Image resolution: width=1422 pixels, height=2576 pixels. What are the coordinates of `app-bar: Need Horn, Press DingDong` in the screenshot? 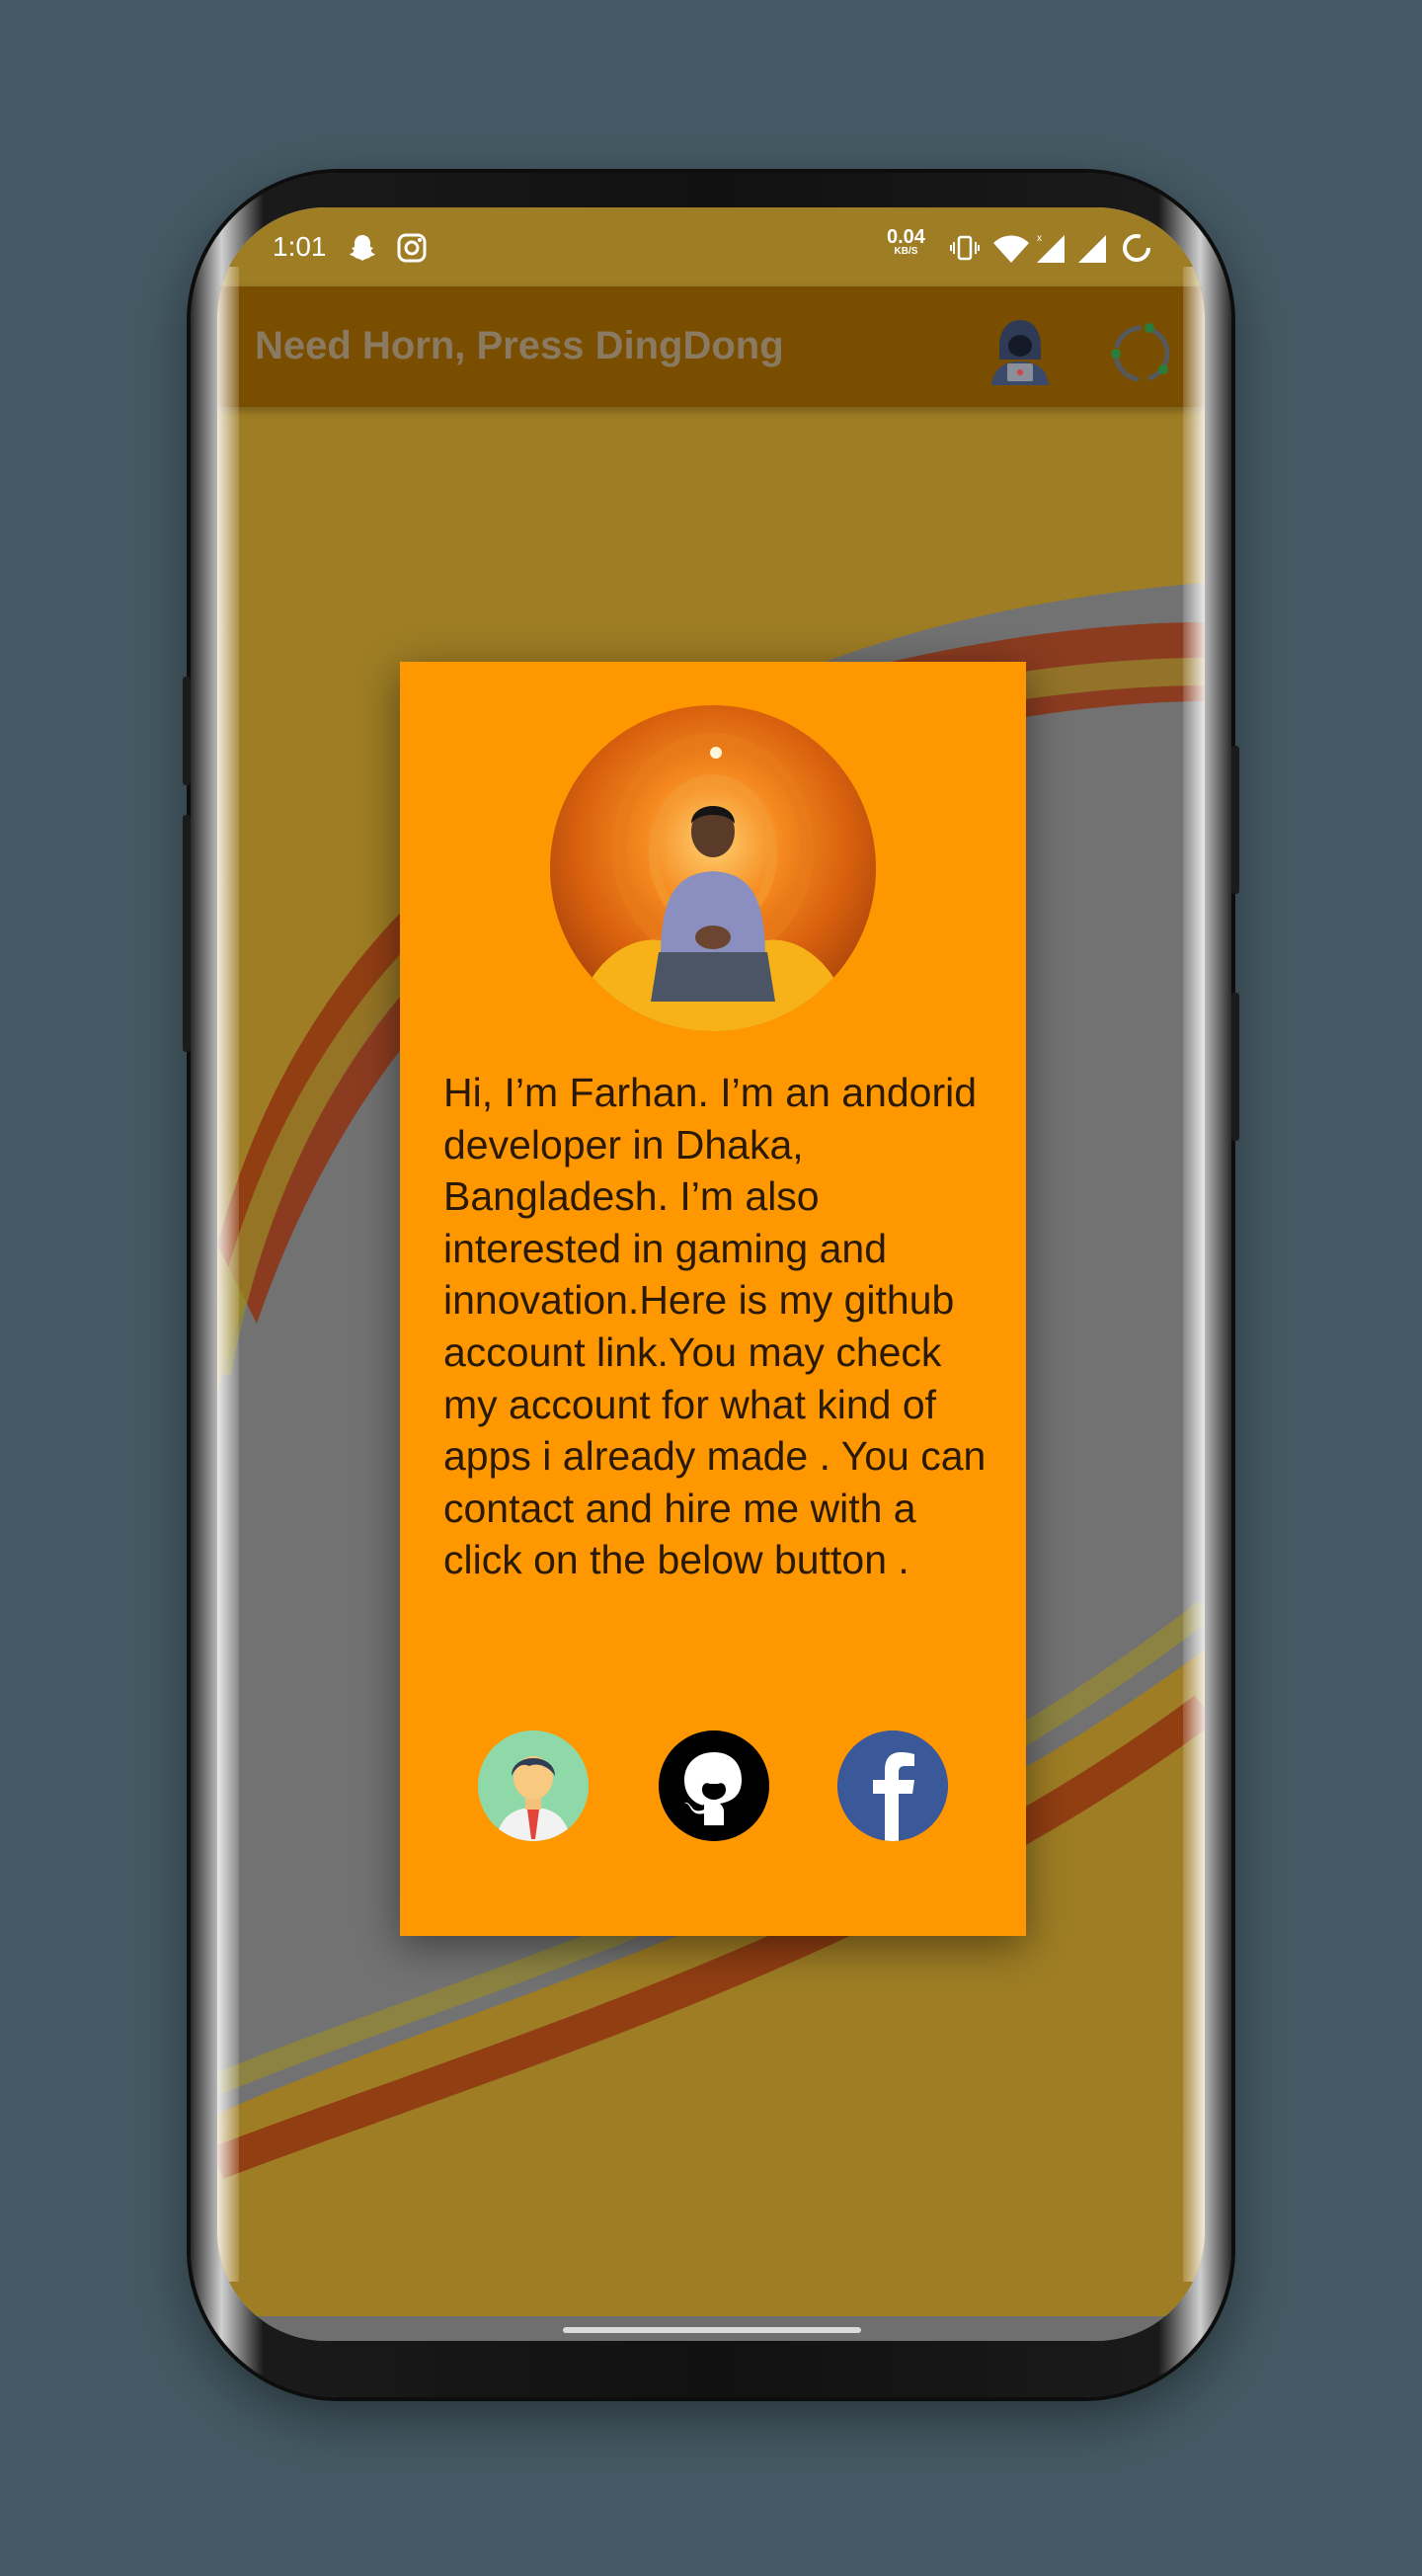 It's located at (711, 346).